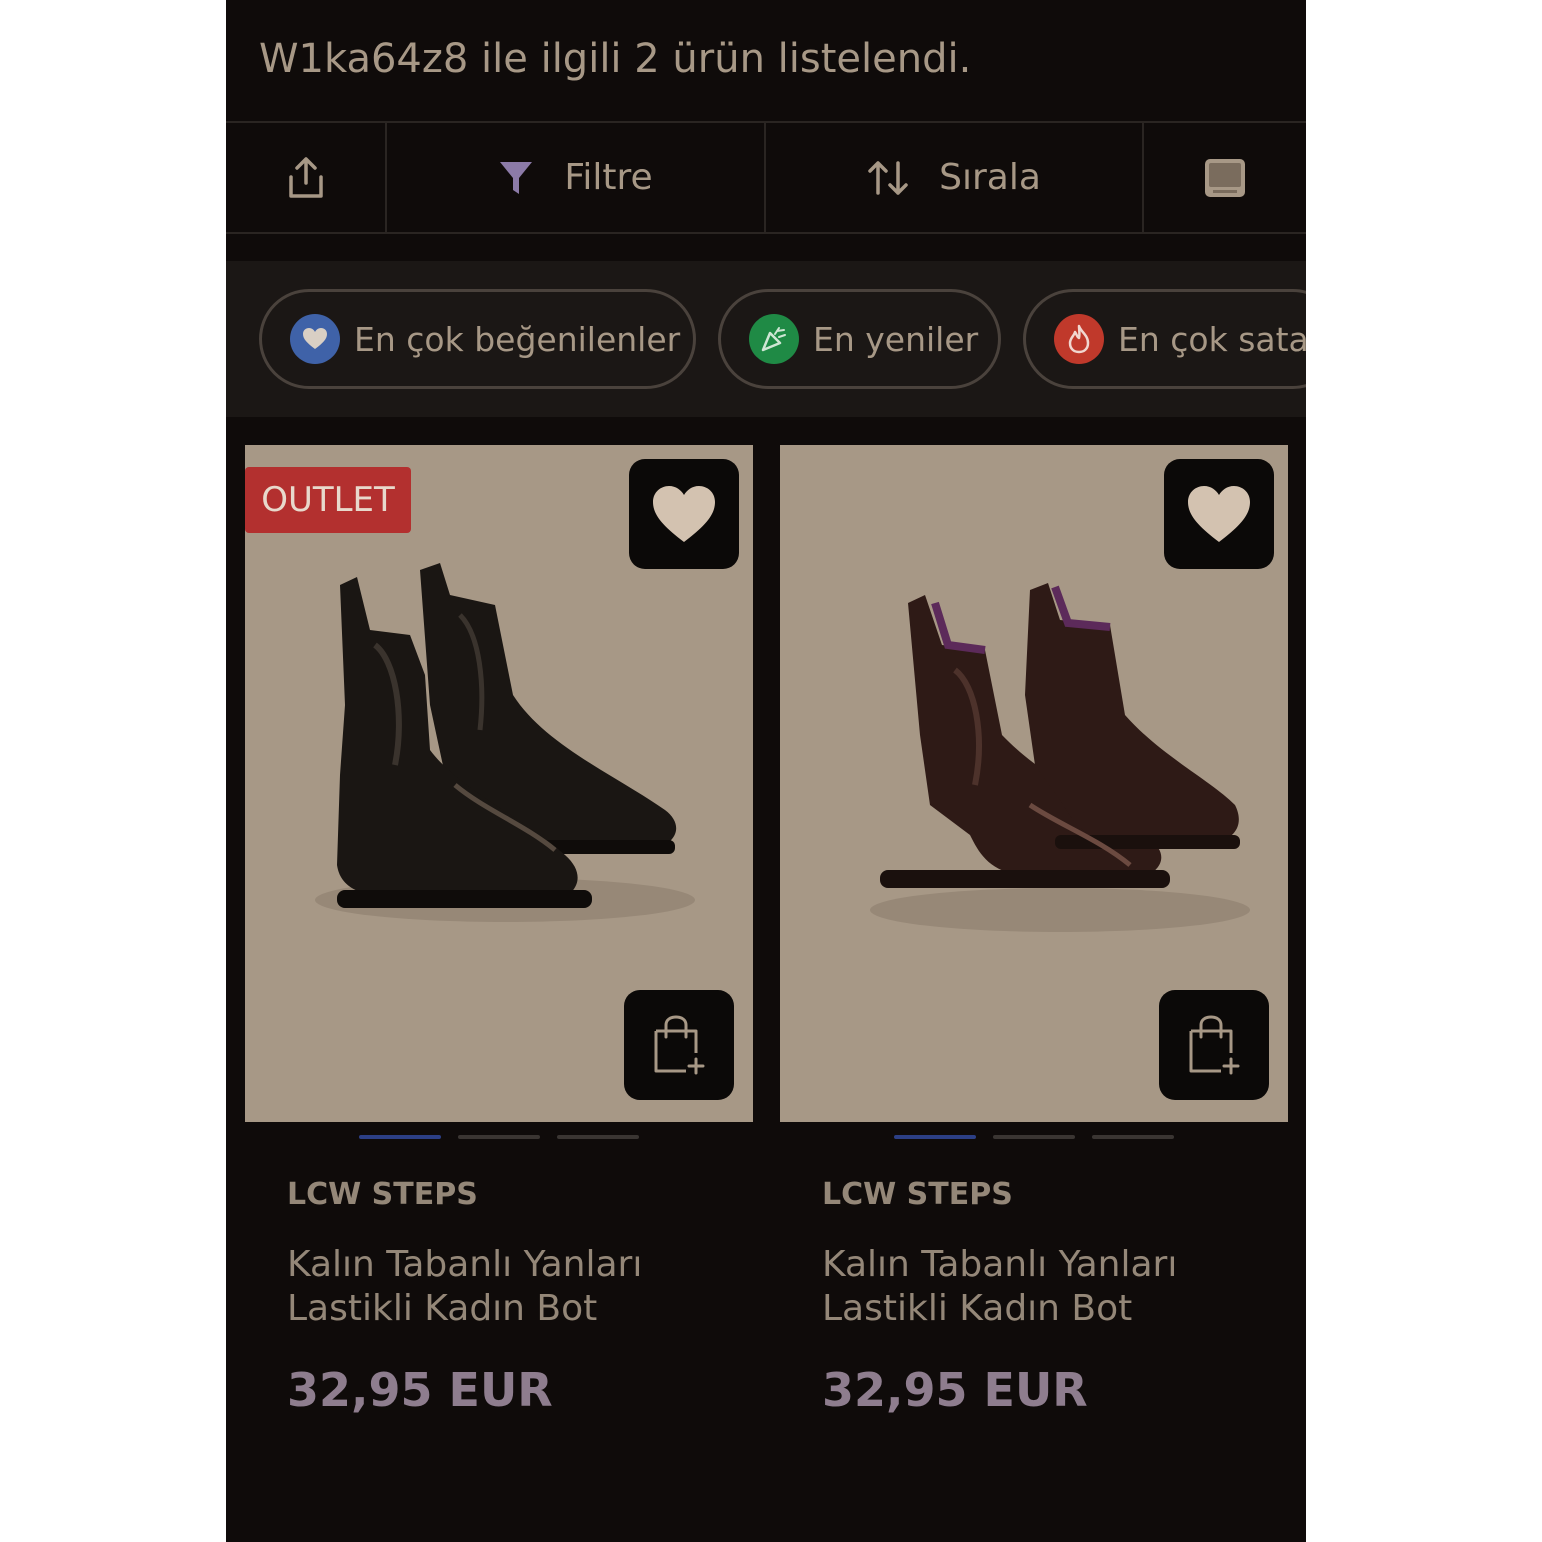  I want to click on grid-view-icon, so click(1225, 177).